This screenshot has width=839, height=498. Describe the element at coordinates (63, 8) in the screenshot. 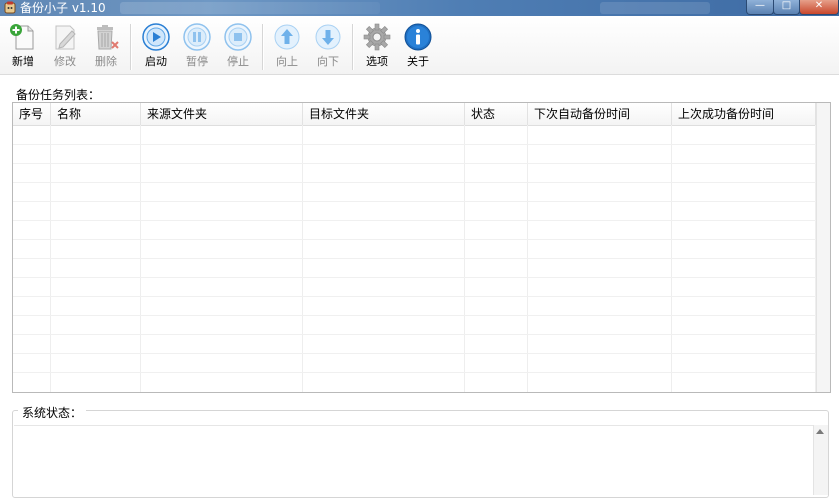

I see `window-title: 备份小子 v1.10` at that location.